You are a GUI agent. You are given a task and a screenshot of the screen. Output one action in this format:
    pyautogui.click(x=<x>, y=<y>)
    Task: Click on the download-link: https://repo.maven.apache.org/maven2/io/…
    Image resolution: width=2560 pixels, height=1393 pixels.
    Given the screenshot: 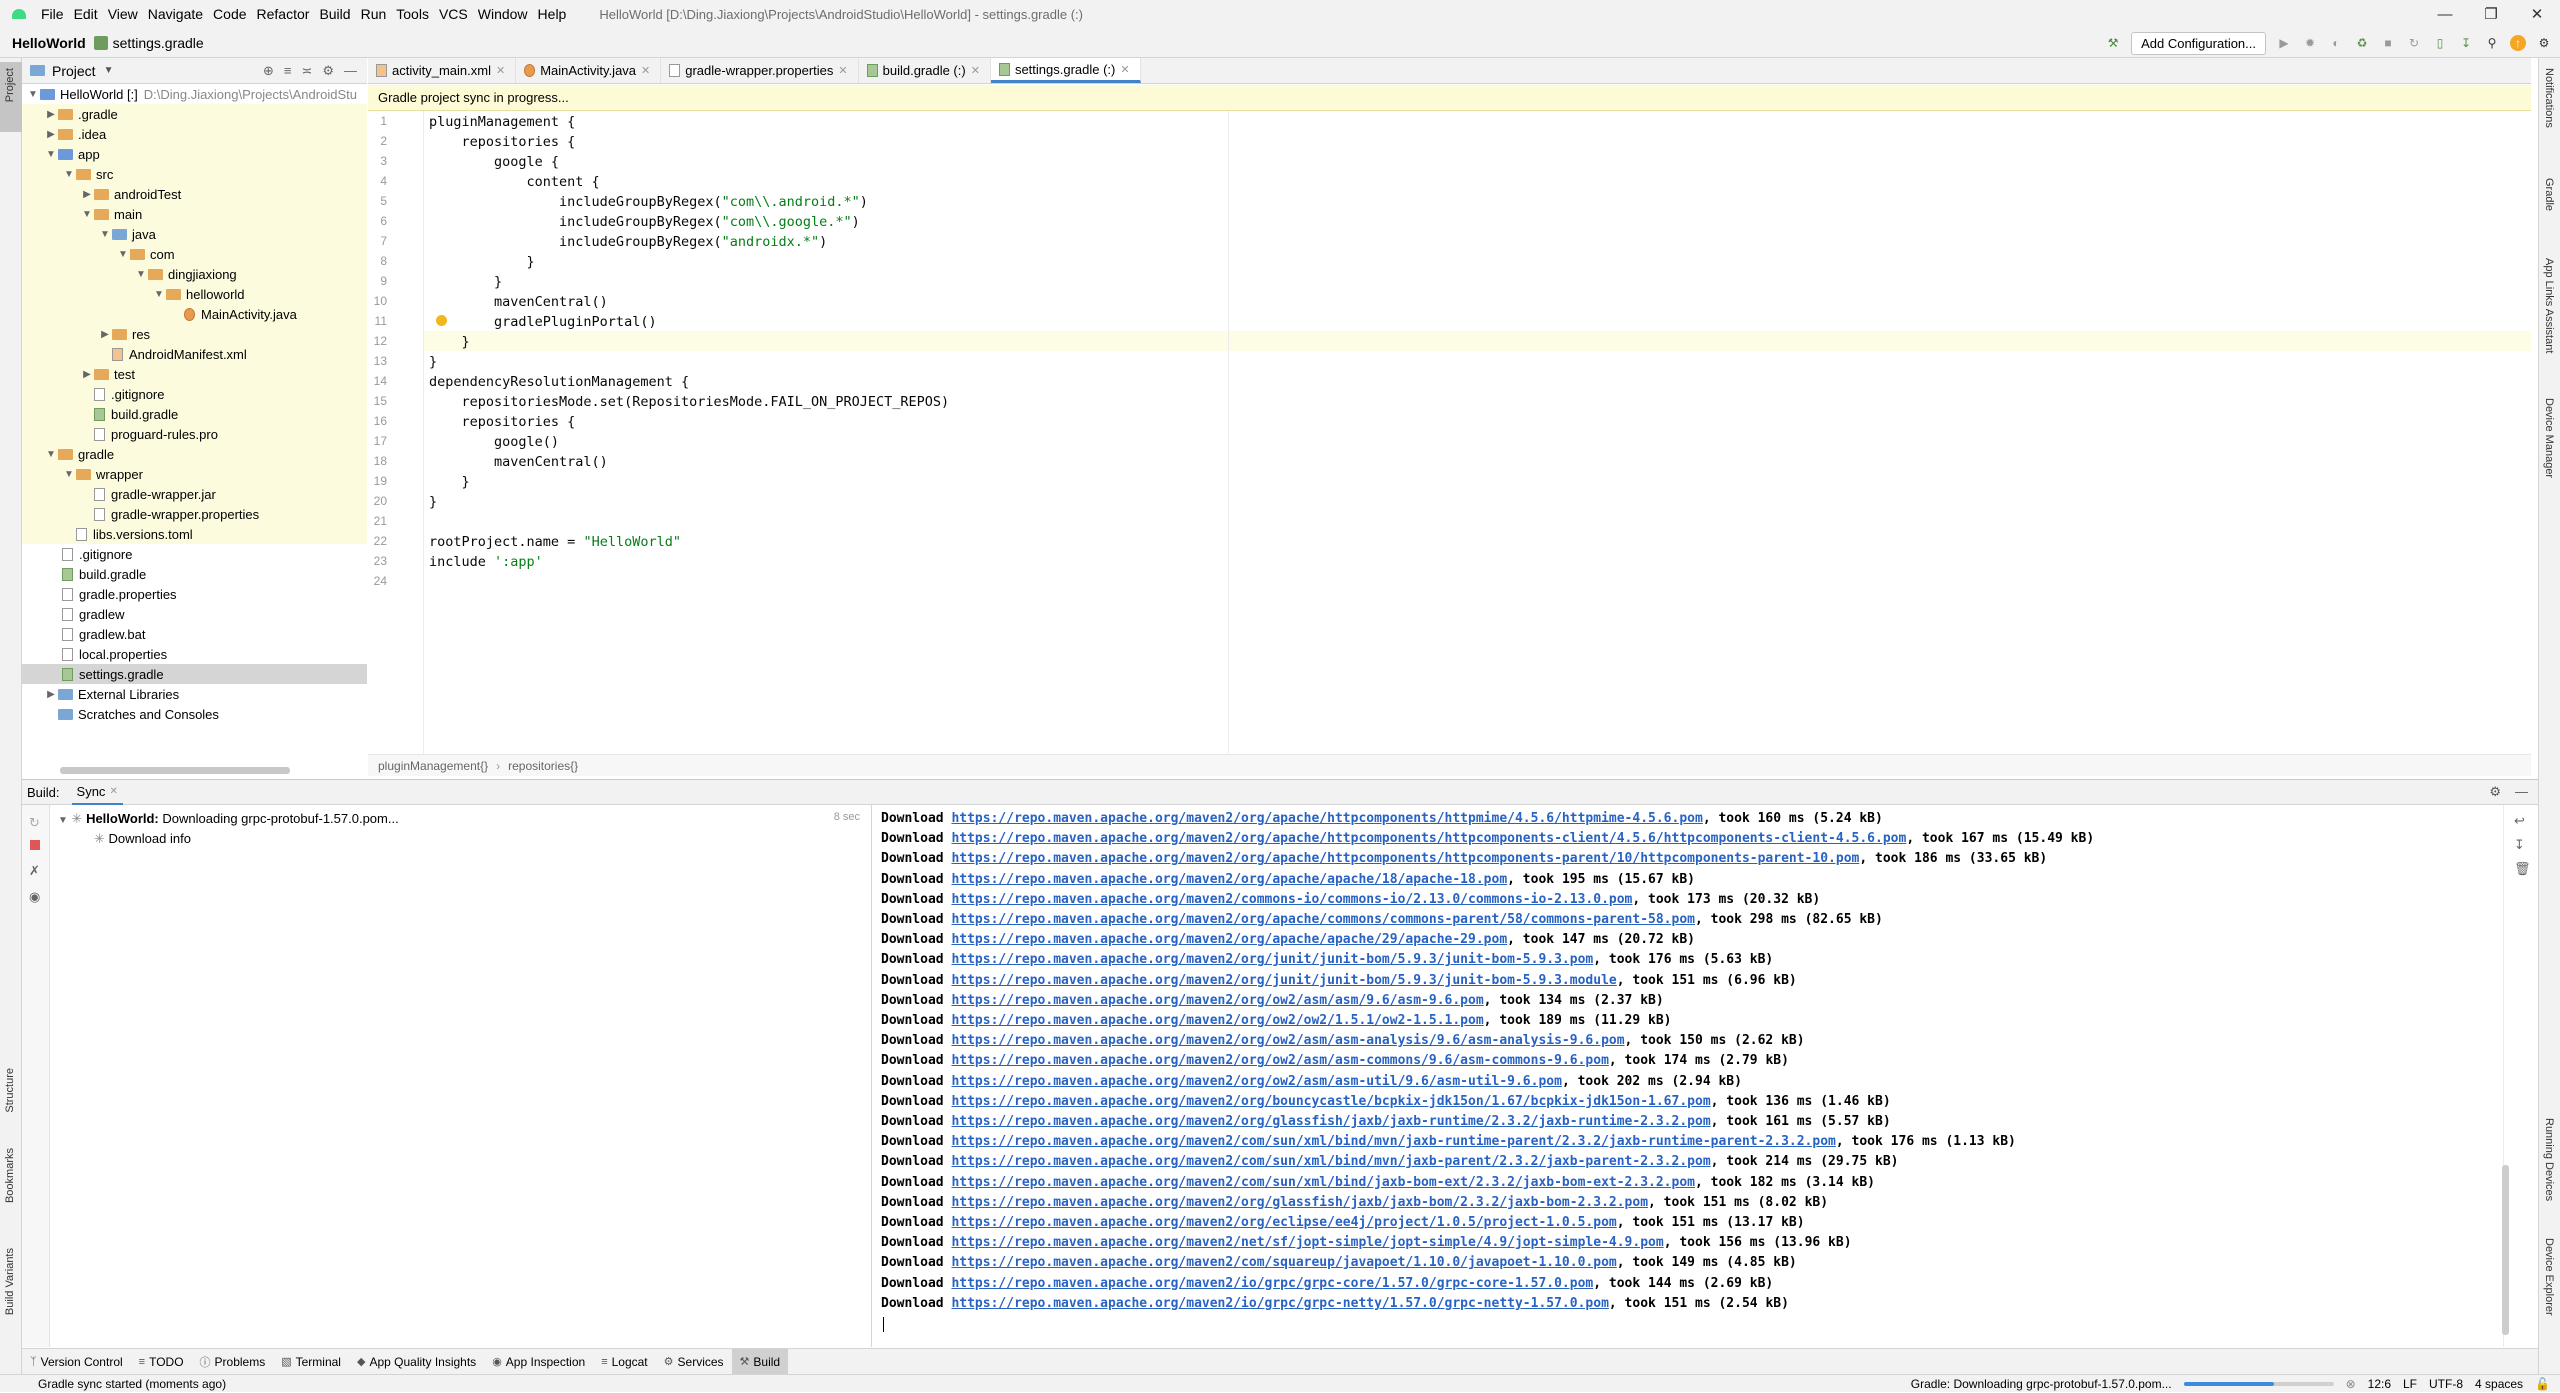 What is the action you would take?
    pyautogui.click(x=1272, y=1283)
    